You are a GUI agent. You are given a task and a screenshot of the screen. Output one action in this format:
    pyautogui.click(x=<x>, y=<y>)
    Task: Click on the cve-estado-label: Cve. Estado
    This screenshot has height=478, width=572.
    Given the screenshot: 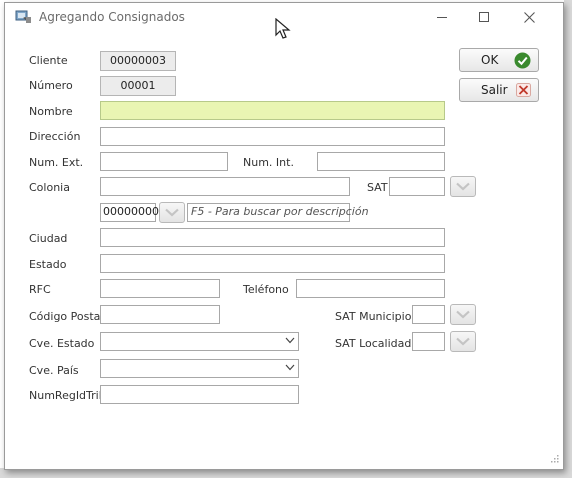 What is the action you would take?
    pyautogui.click(x=62, y=343)
    